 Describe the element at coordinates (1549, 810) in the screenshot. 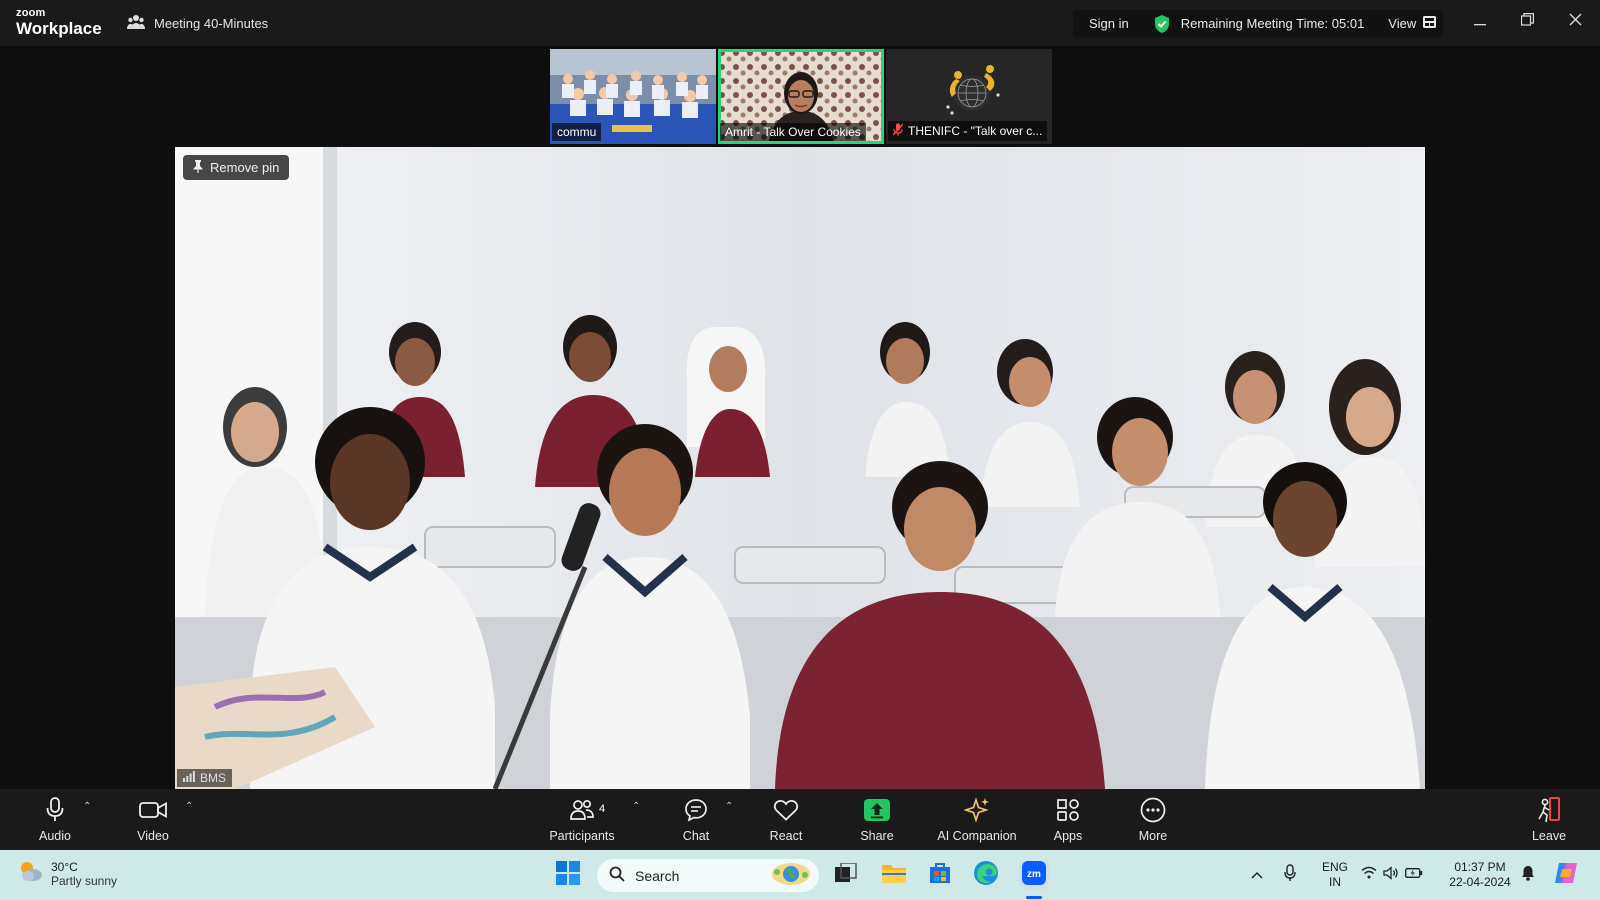

I see `leave-door-icon` at that location.